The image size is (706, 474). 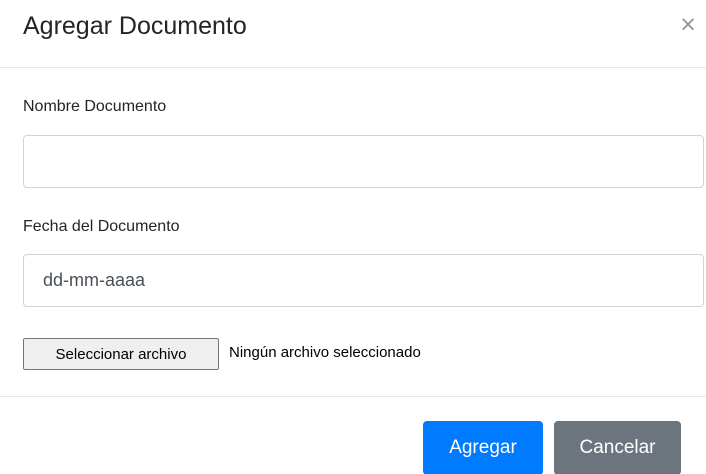 What do you see at coordinates (688, 24) in the screenshot?
I see `close-icon: ×` at bounding box center [688, 24].